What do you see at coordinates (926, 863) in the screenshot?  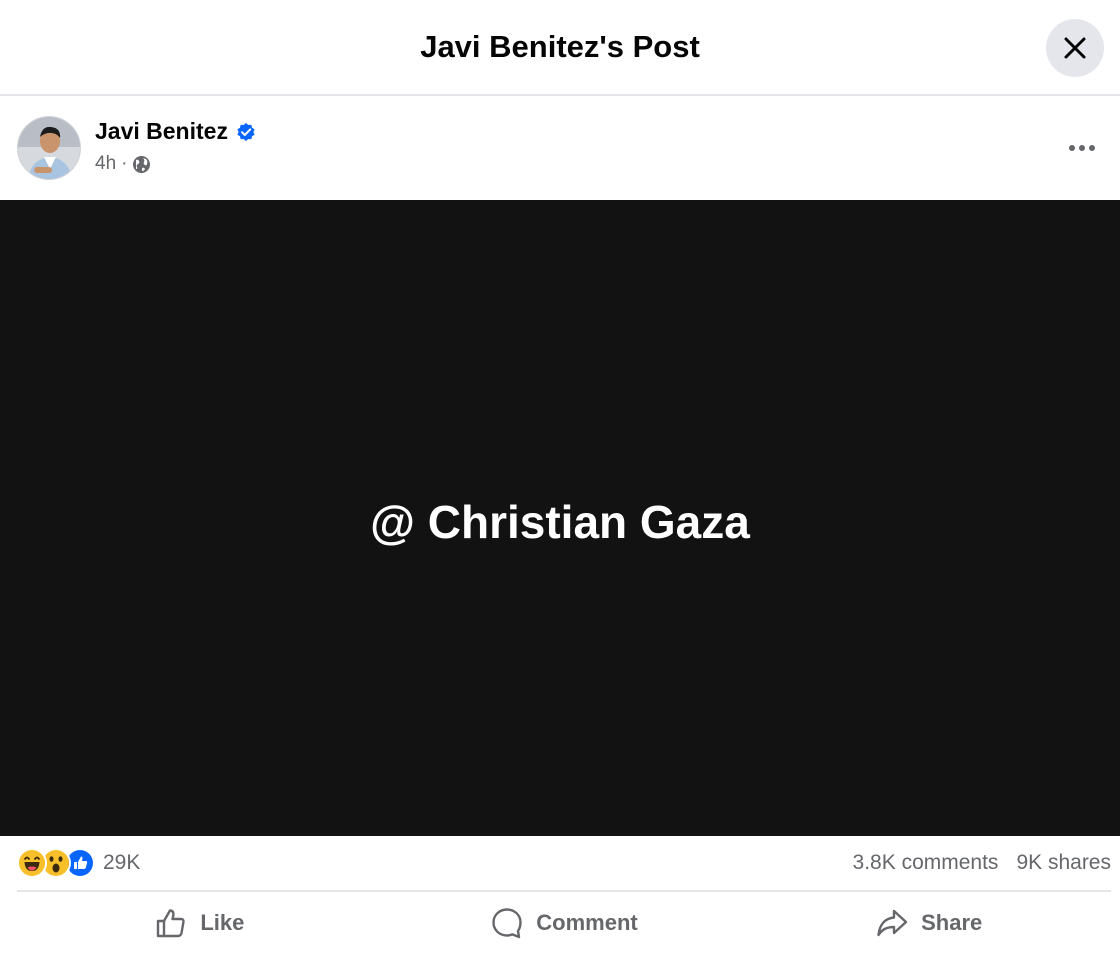 I see `comments-count: 3.8K comments` at bounding box center [926, 863].